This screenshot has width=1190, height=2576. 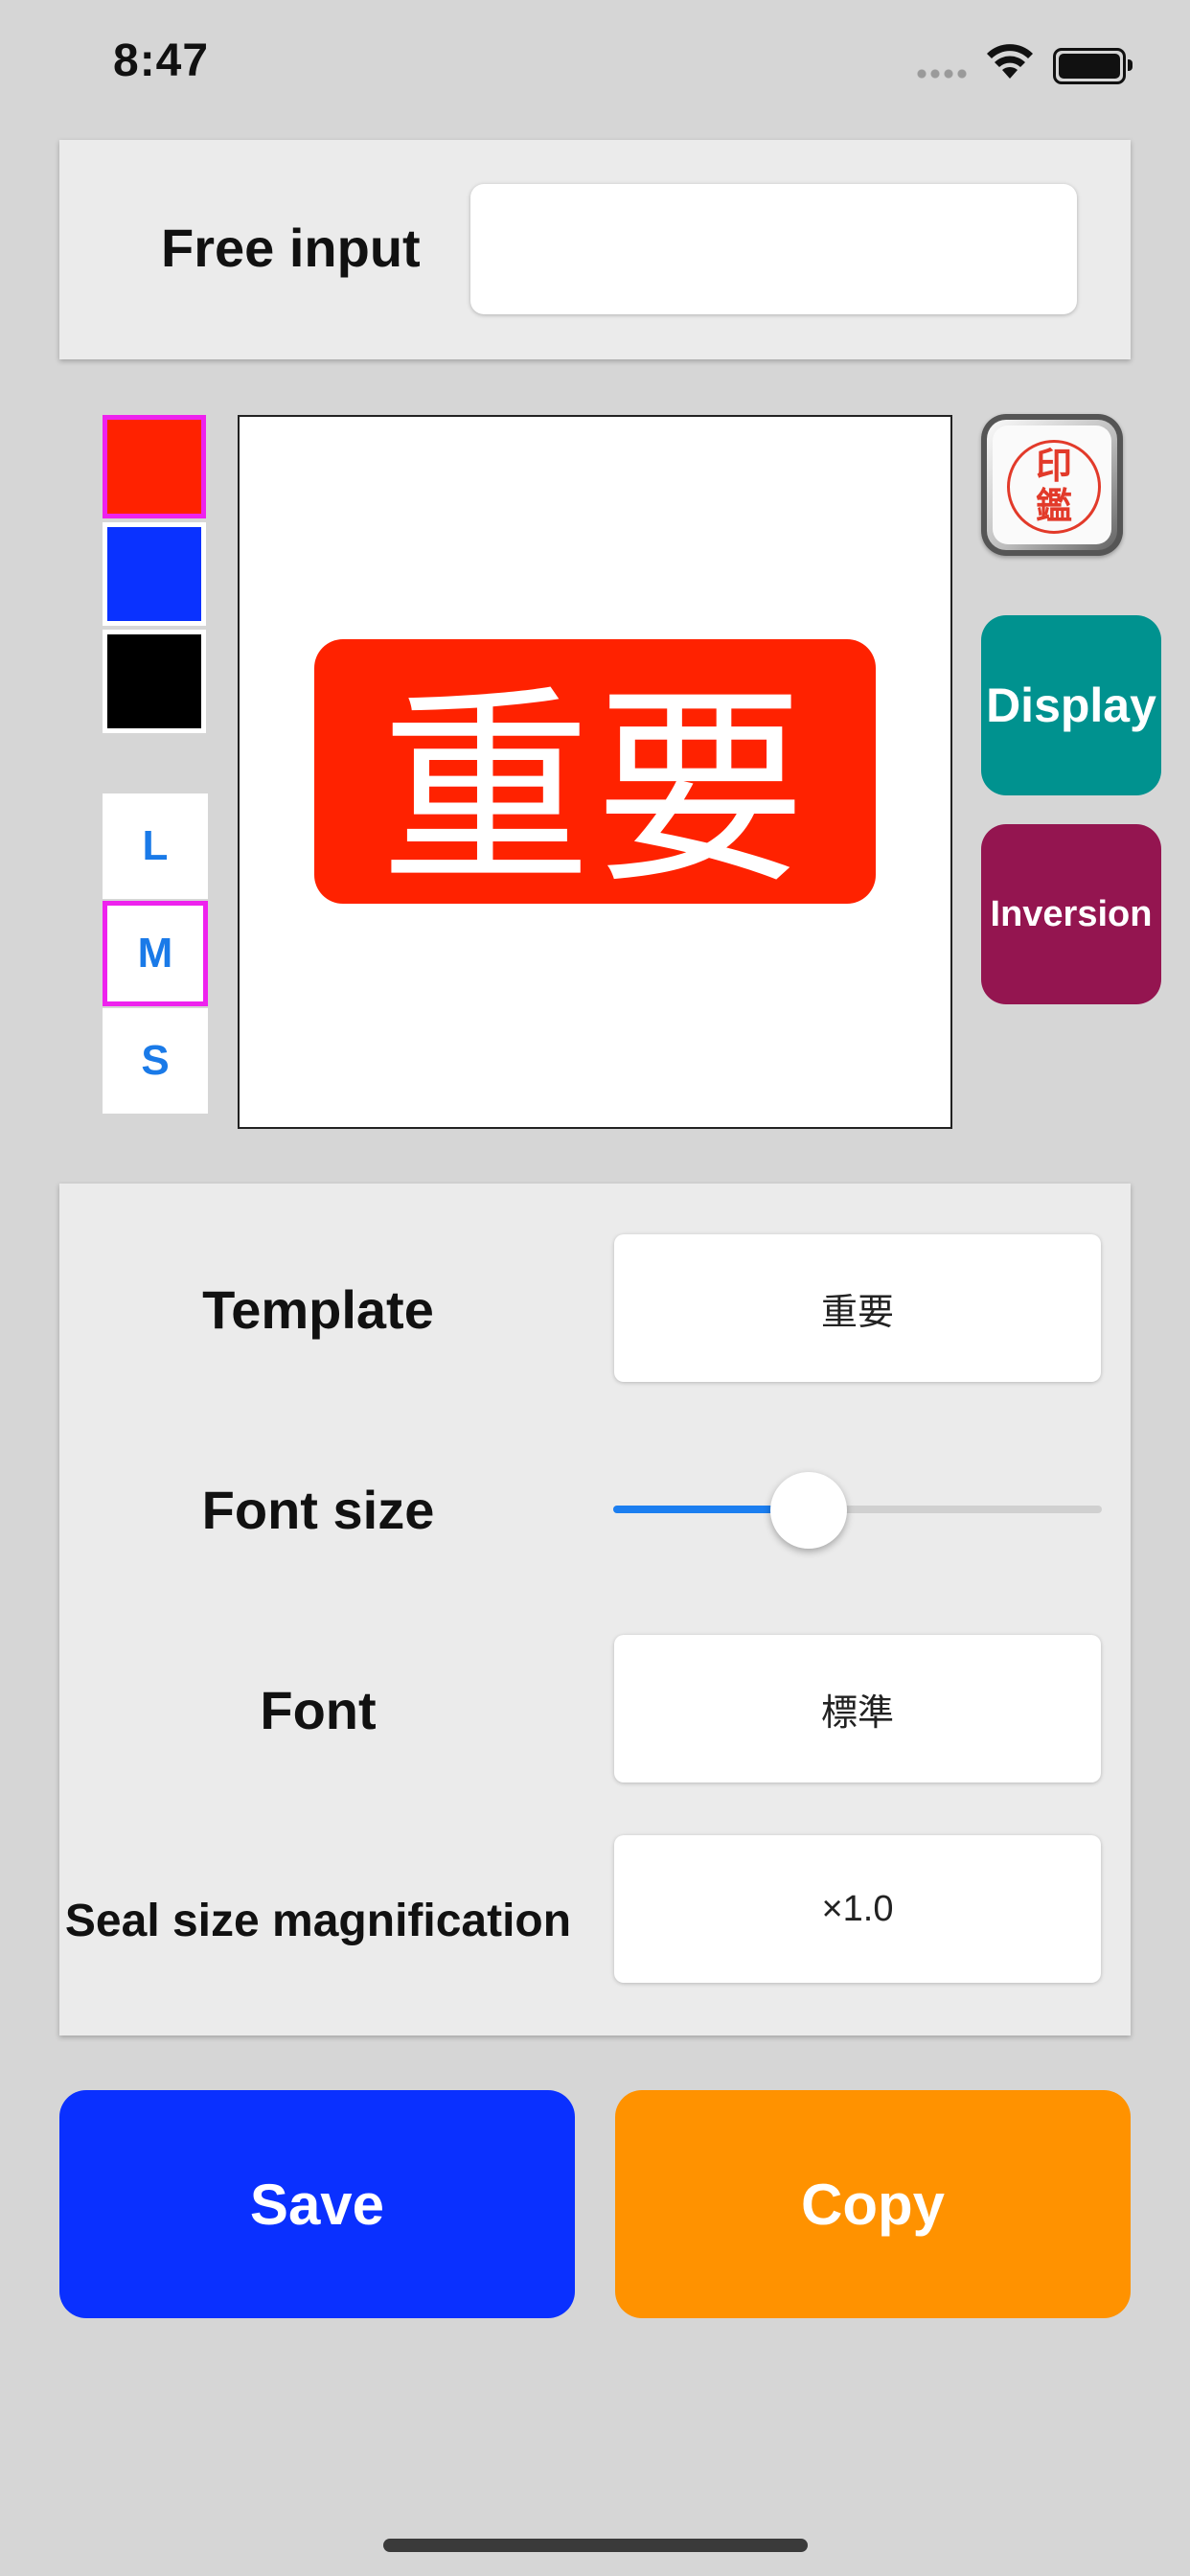 I want to click on seal-stamp-icon: 印 鑑, so click(x=1052, y=485).